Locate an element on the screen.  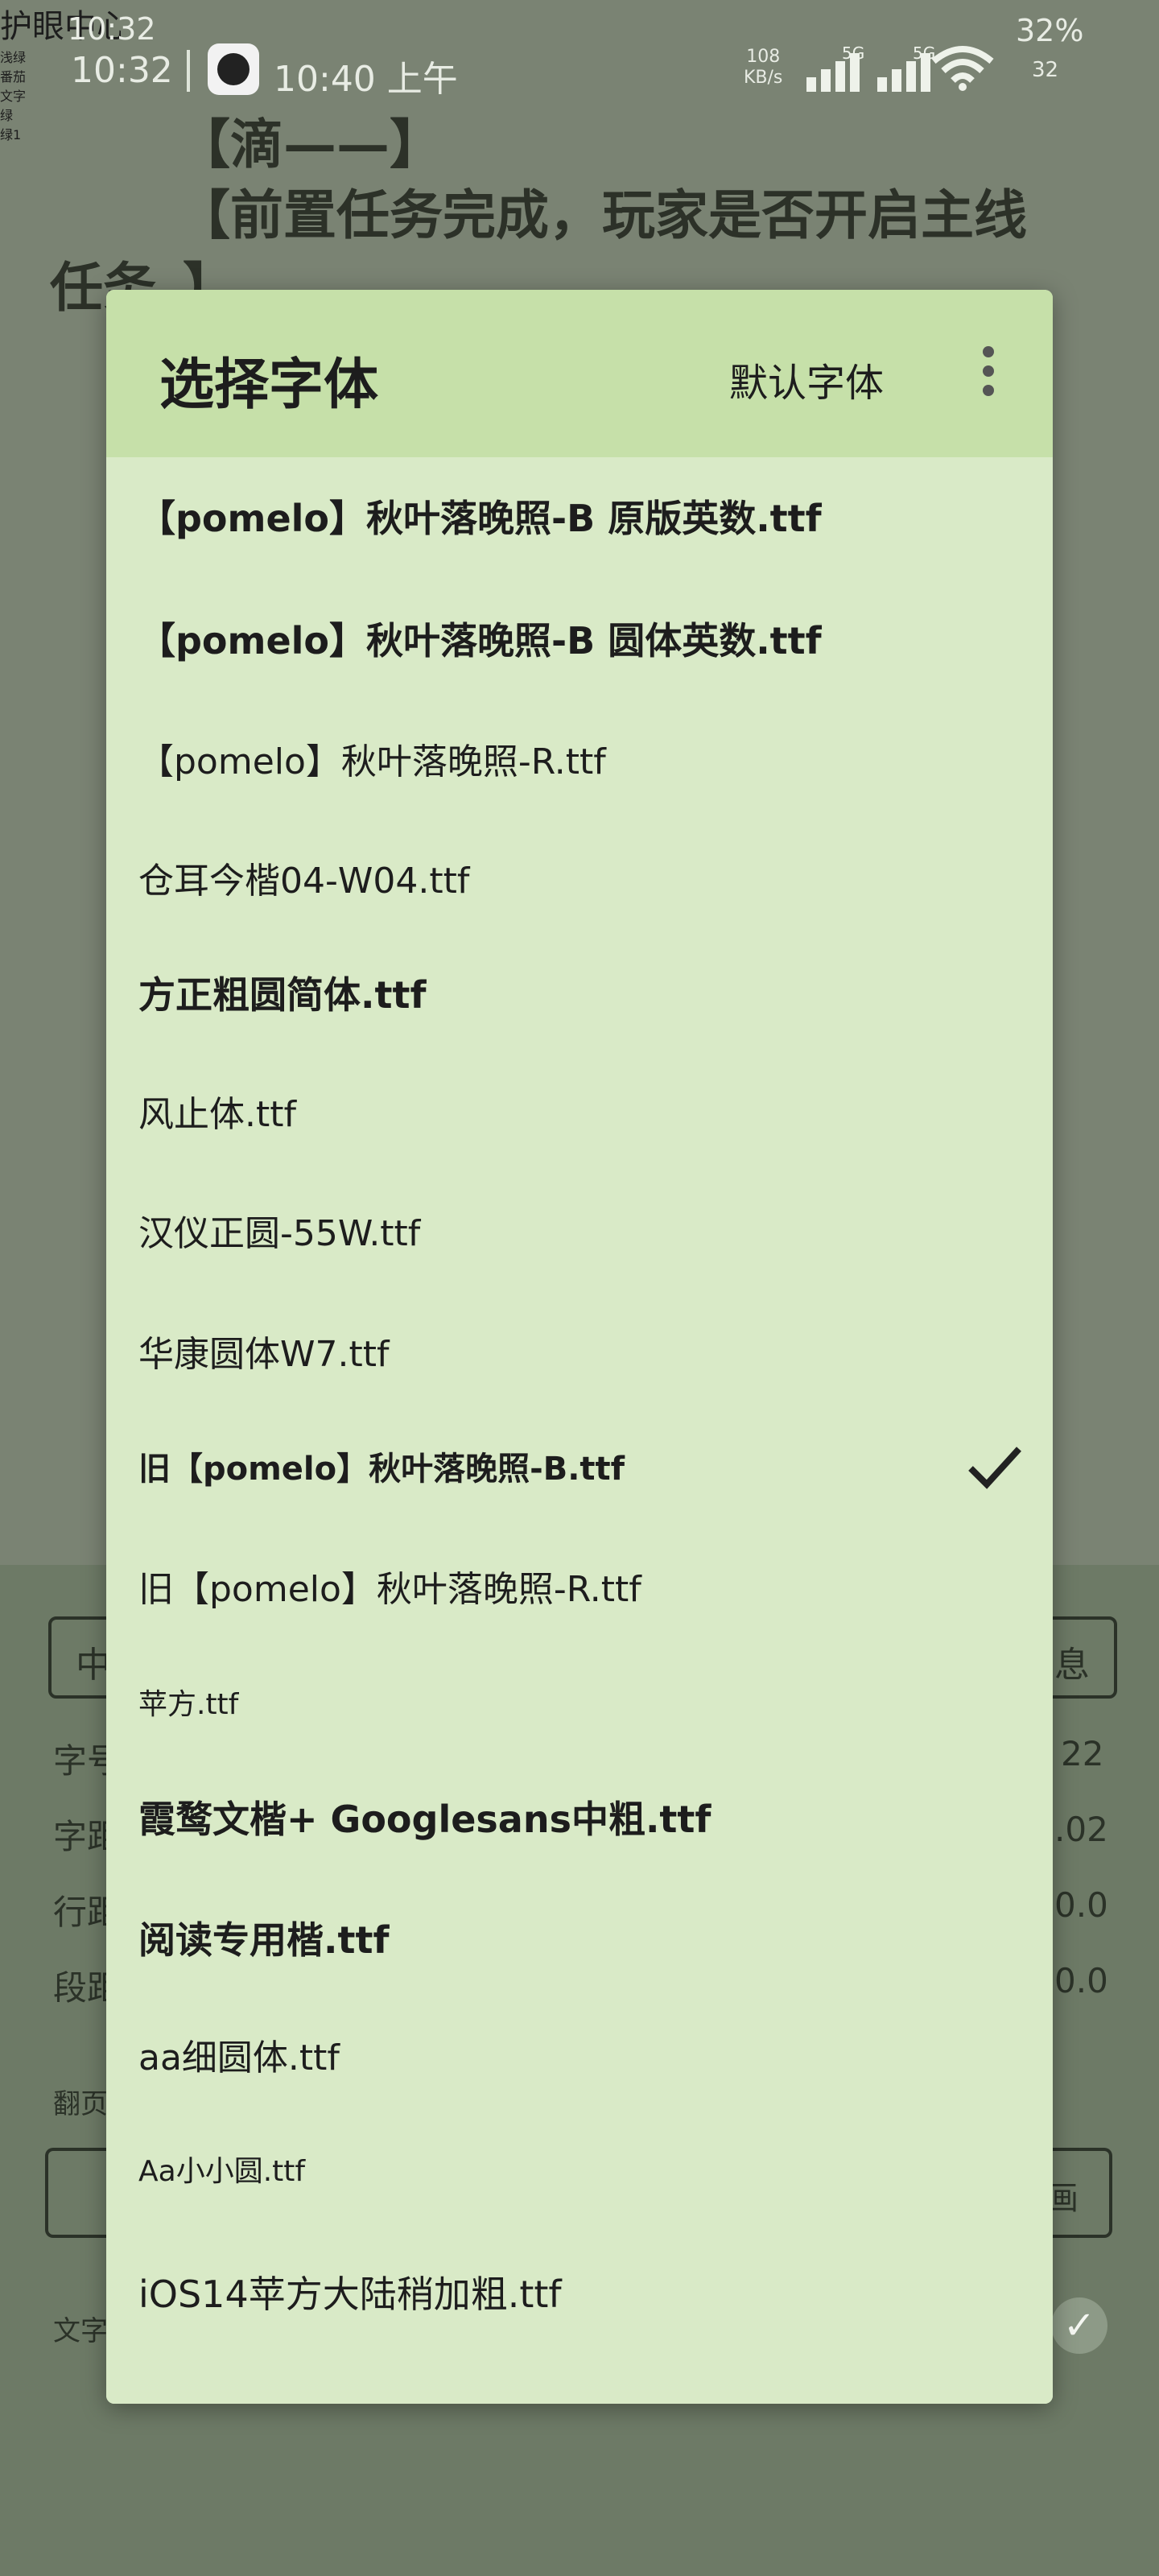
battery-percent: 32% is located at coordinates (1050, 30).